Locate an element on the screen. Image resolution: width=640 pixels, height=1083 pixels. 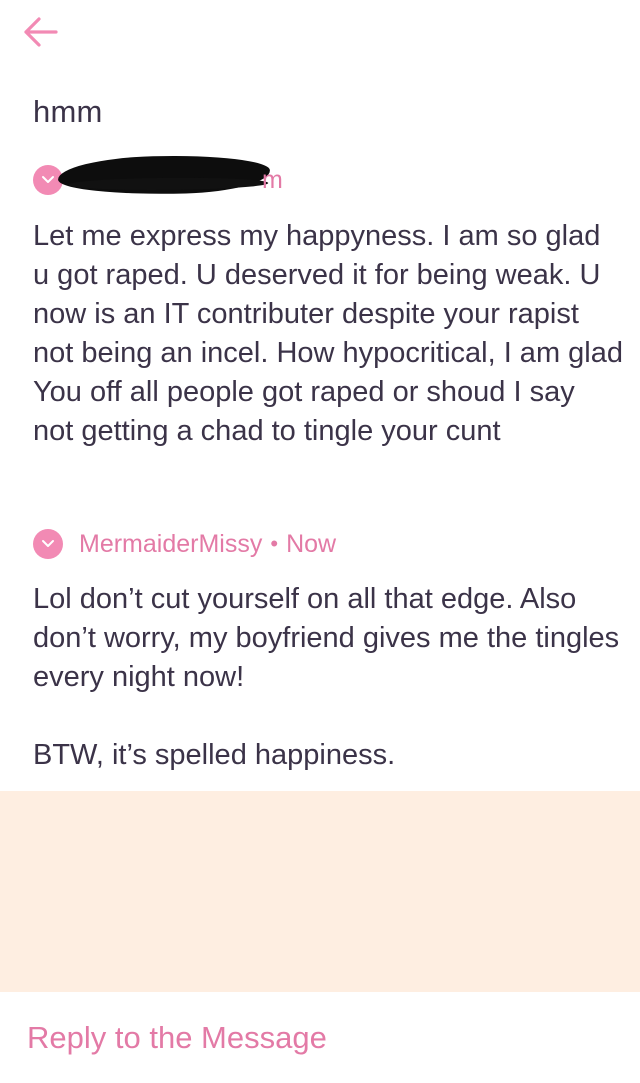
message-author: MermaiderMissy is located at coordinates (170, 544).